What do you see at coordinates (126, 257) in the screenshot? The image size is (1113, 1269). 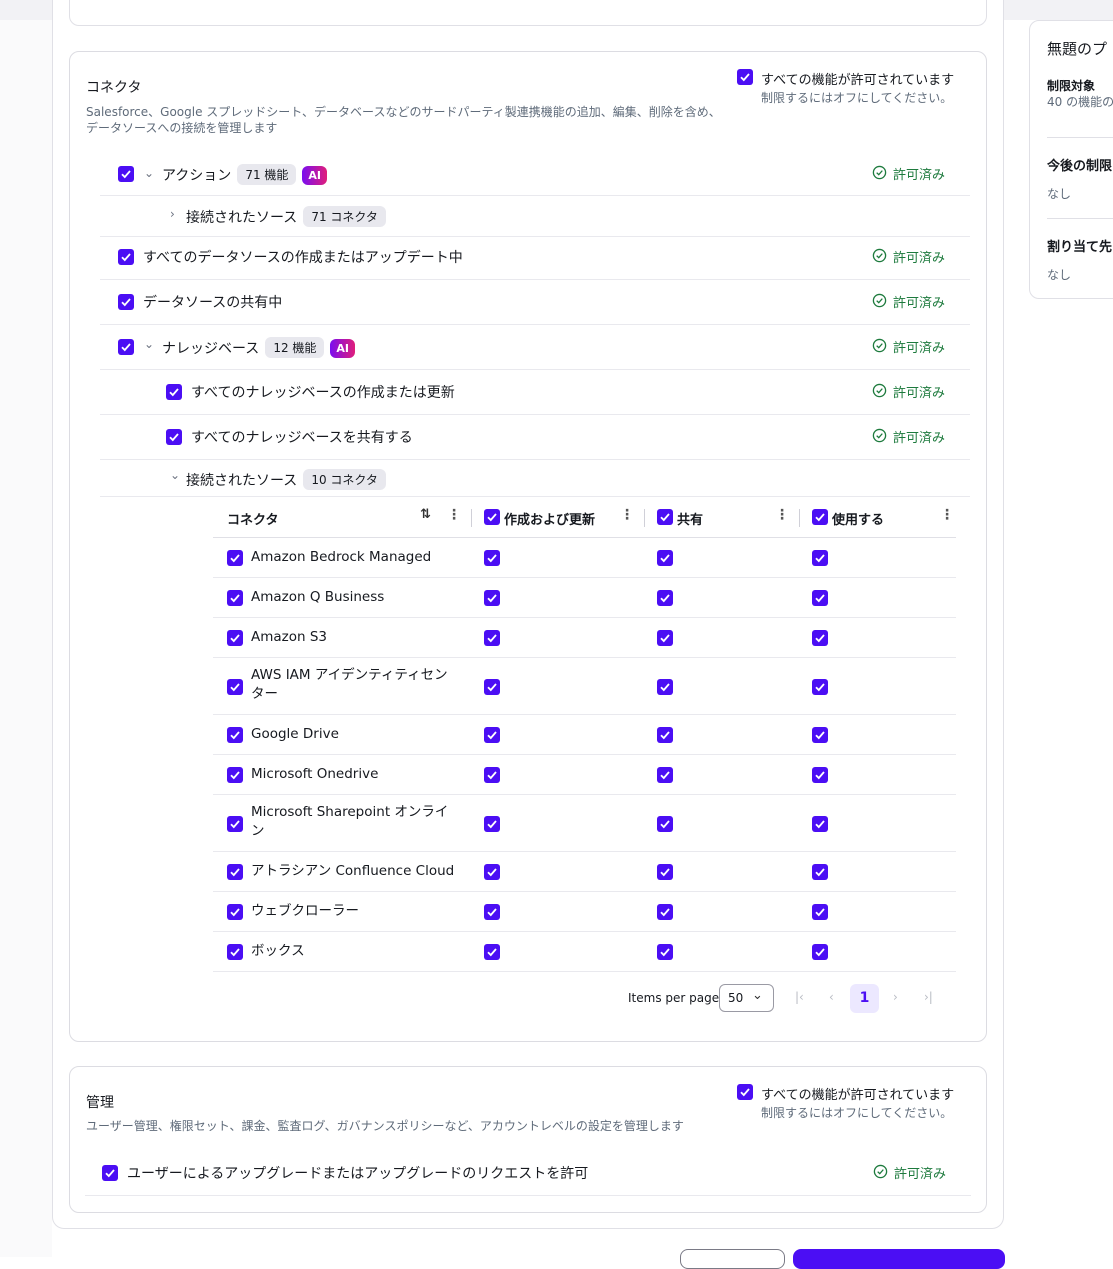 I see `create-datasources-checkbox` at bounding box center [126, 257].